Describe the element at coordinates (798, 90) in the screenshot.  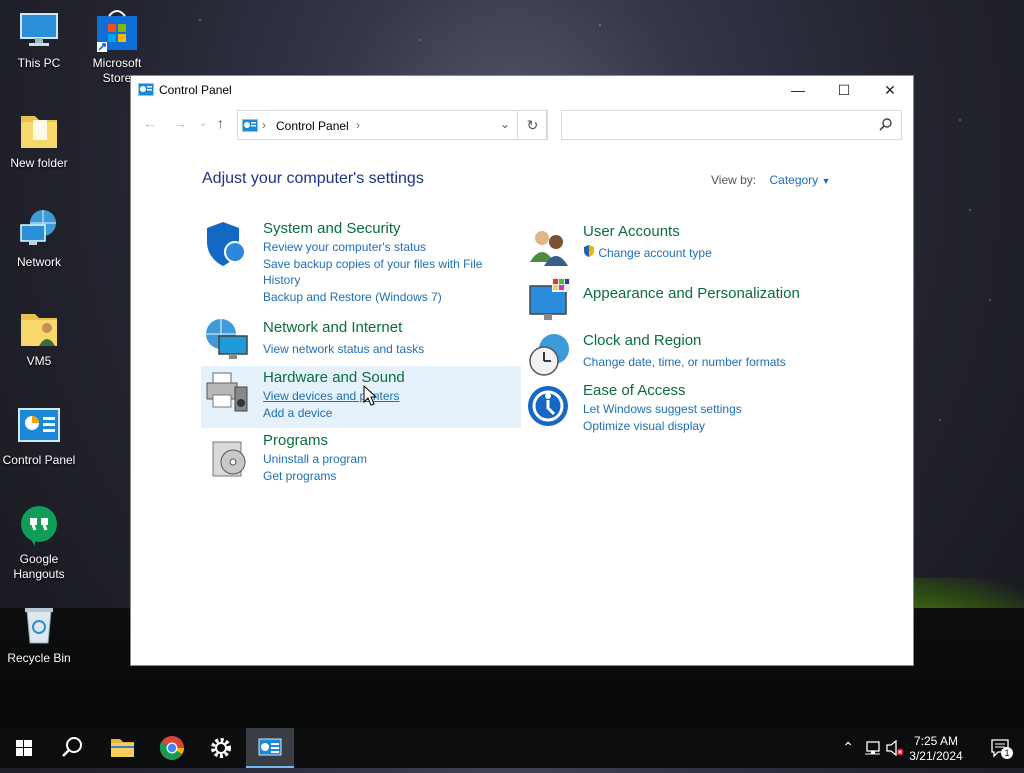
I see `minimize-button: —` at that location.